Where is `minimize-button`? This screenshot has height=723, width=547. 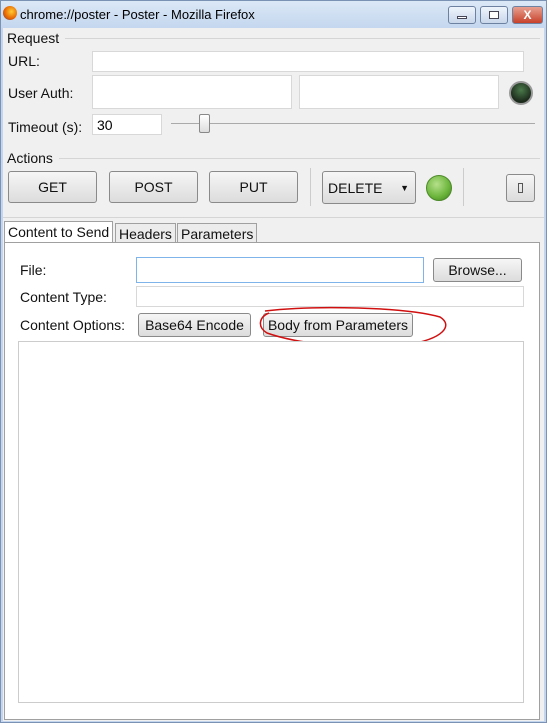 minimize-button is located at coordinates (462, 15).